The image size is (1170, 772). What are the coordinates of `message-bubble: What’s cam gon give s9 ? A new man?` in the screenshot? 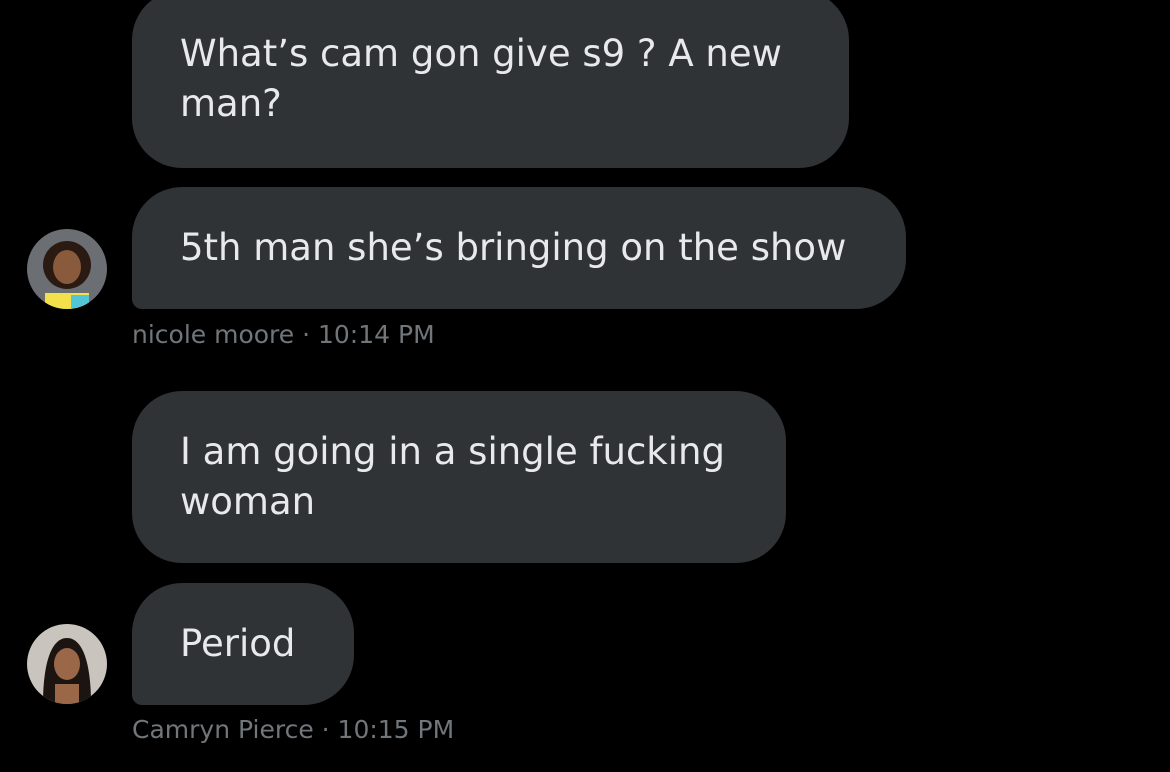 It's located at (490, 84).